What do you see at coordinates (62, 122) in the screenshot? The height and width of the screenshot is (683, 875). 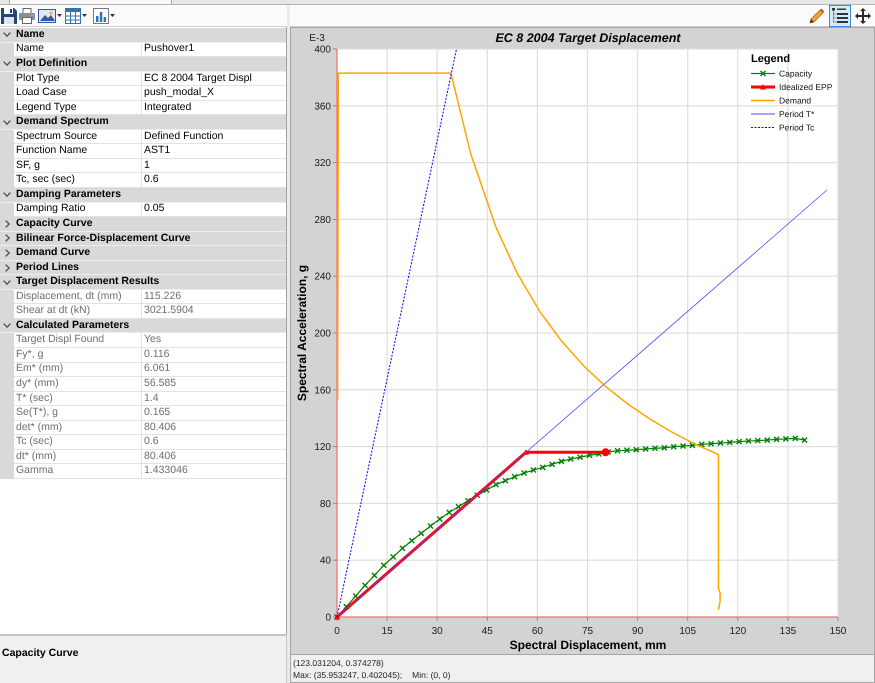 I see `section-title: Demand Spectrum` at bounding box center [62, 122].